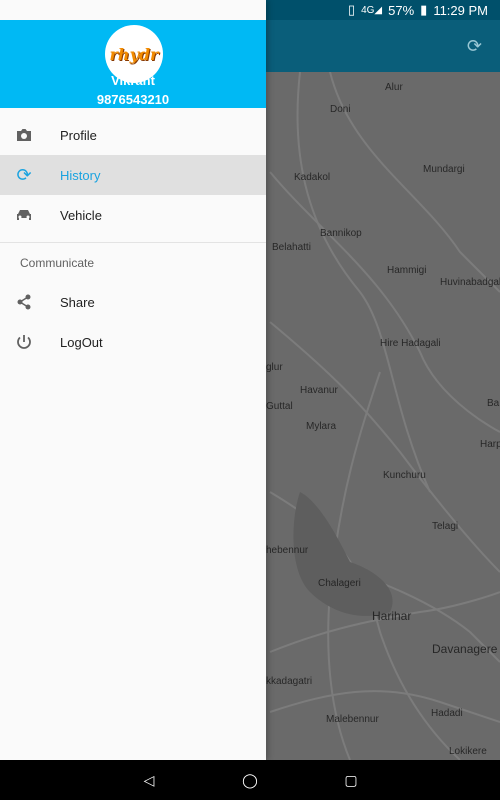 The height and width of the screenshot is (800, 500). Describe the element at coordinates (80, 175) in the screenshot. I see `drawer-item-label: History` at that location.